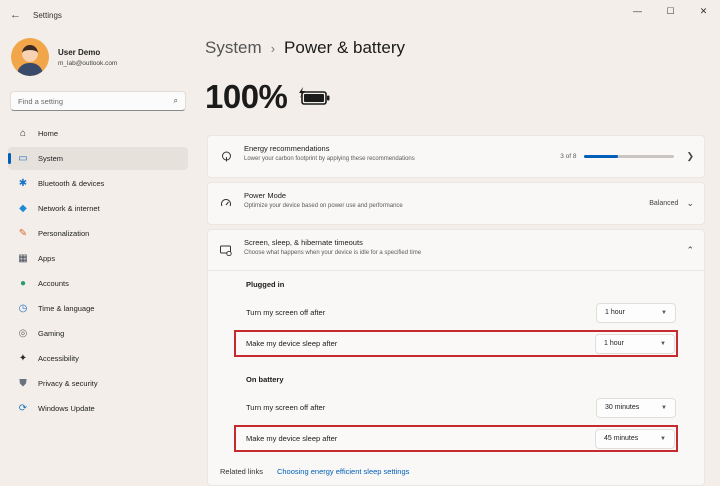 The height and width of the screenshot is (486, 720). I want to click on home-icon: ⌂, so click(23, 133).